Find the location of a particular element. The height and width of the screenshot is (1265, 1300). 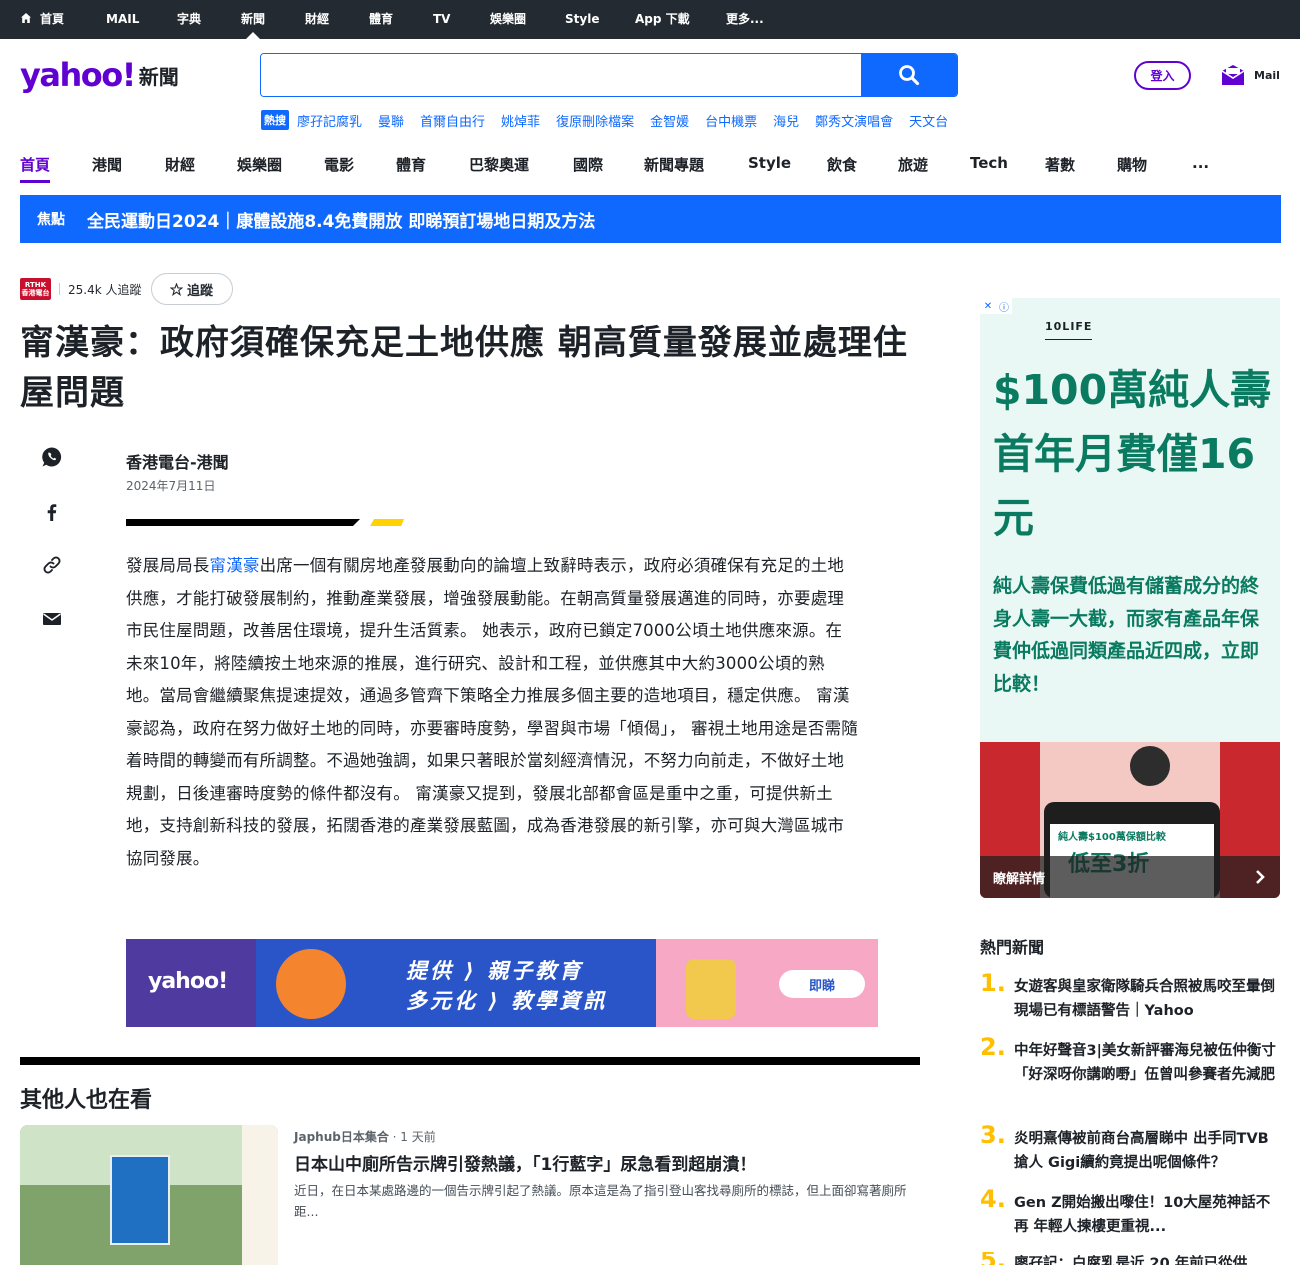

ad-choices: ✕ ⓘ is located at coordinates (996, 306).